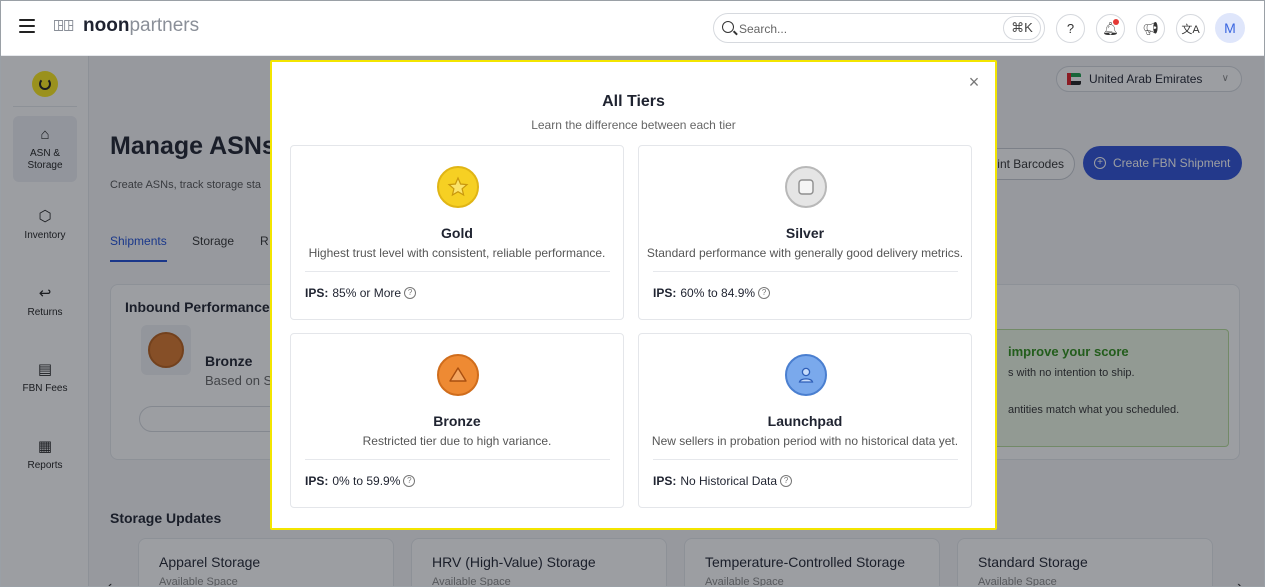 The image size is (1265, 587). What do you see at coordinates (367, 293) in the screenshot?
I see `ips-value: 85% or More` at bounding box center [367, 293].